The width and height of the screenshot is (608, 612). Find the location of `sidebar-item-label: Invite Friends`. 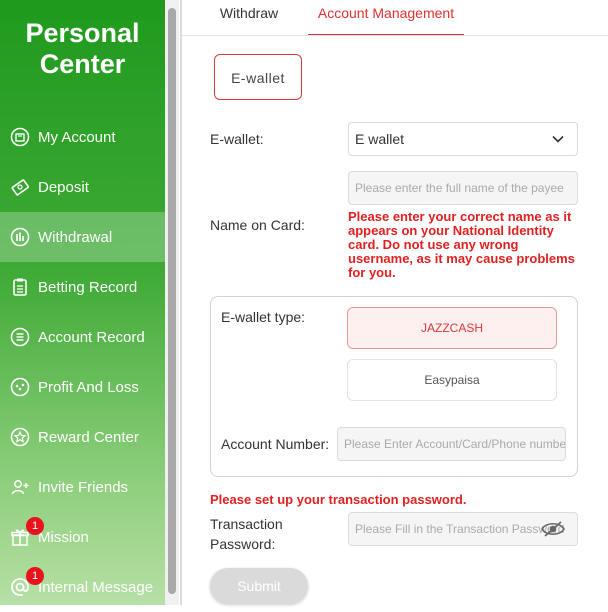

sidebar-item-label: Invite Friends is located at coordinates (83, 487).